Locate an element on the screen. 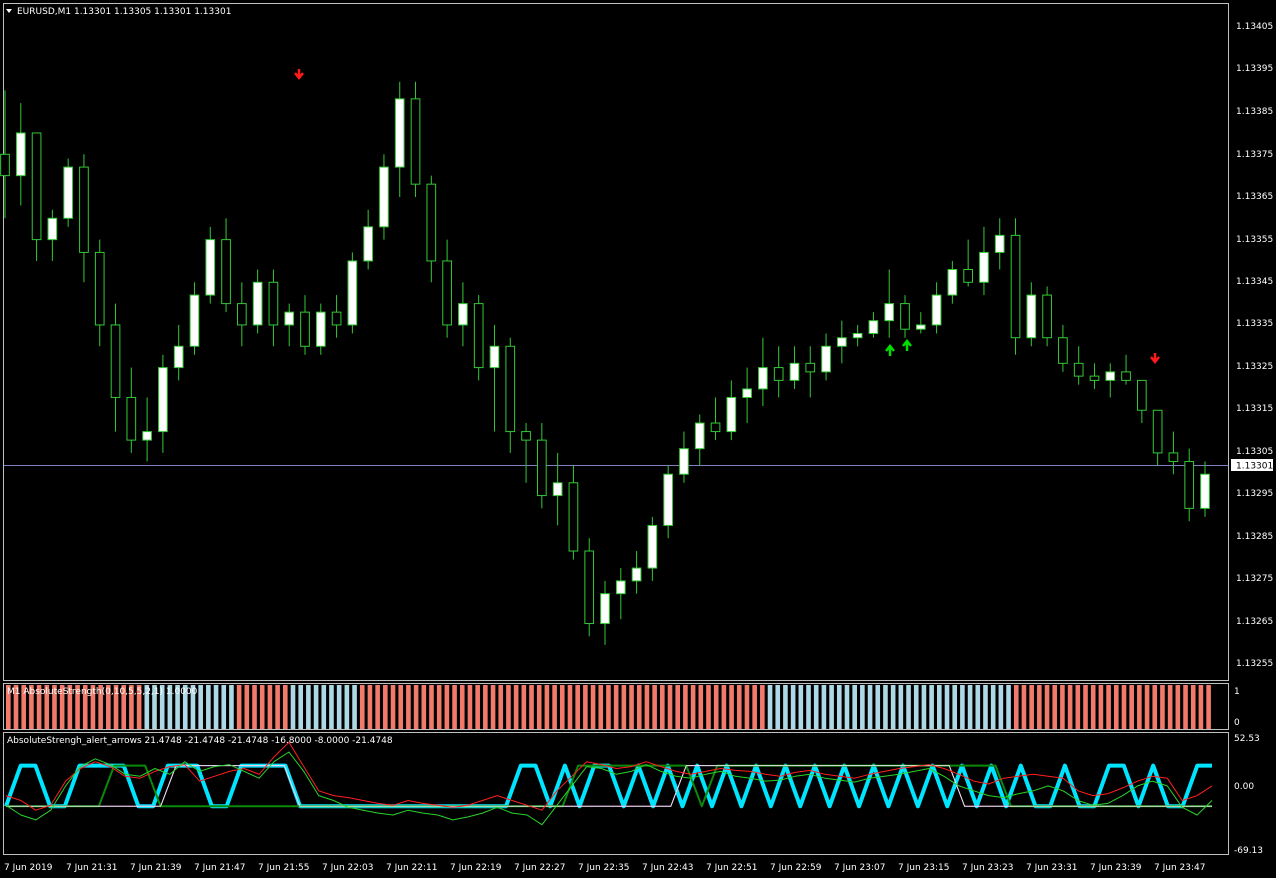 The height and width of the screenshot is (878, 1276). time-tick: 7 Jun 22:51 is located at coordinates (731, 868).